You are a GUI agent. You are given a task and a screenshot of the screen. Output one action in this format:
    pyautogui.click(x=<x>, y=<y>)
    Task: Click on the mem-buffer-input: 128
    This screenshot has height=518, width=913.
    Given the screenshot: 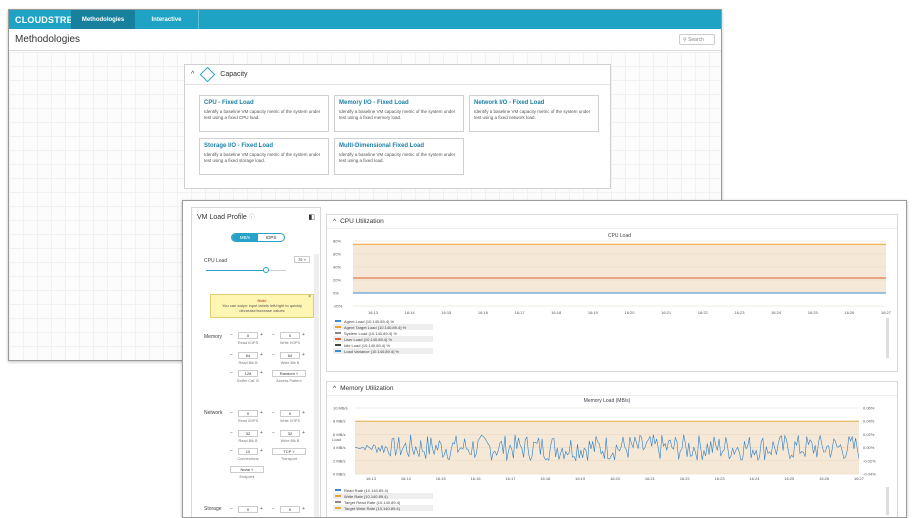 What is the action you would take?
    pyautogui.click(x=248, y=373)
    